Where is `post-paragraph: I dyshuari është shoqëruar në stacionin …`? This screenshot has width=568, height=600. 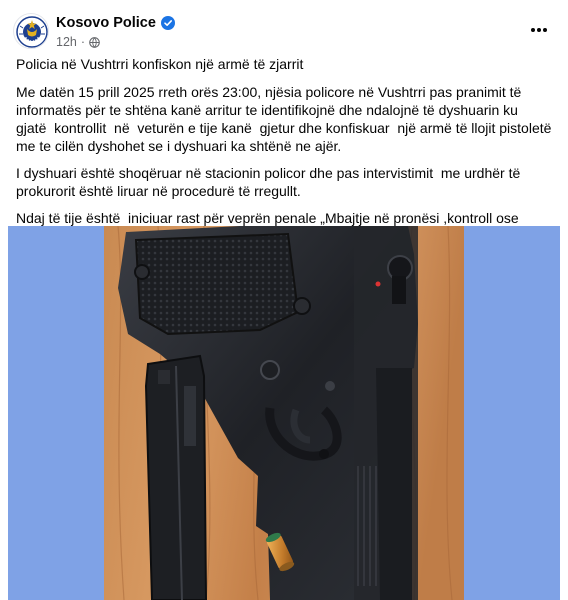
post-paragraph: I dyshuari është shoqëruar në stacionin … is located at coordinates (270, 182).